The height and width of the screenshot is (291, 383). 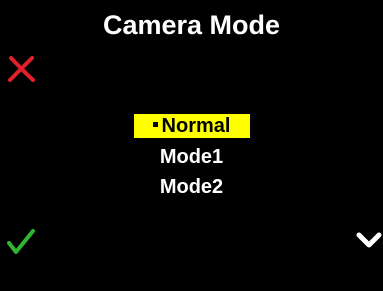 I want to click on chevron-down-icon, so click(x=369, y=240).